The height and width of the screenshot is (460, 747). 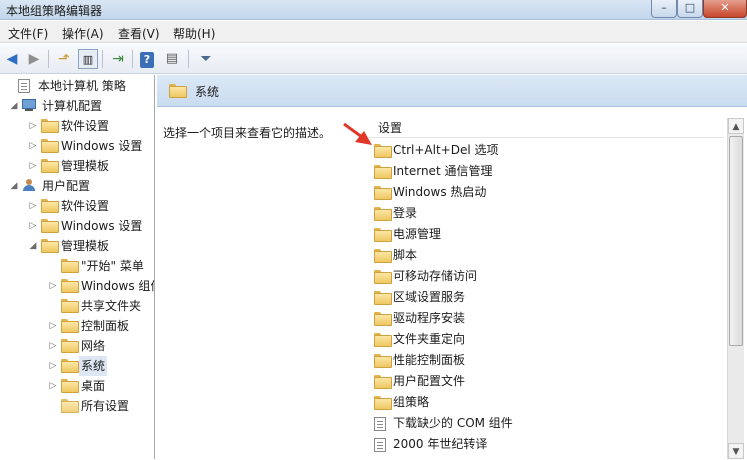 I want to click on list-item-label: 登录, so click(x=405, y=213).